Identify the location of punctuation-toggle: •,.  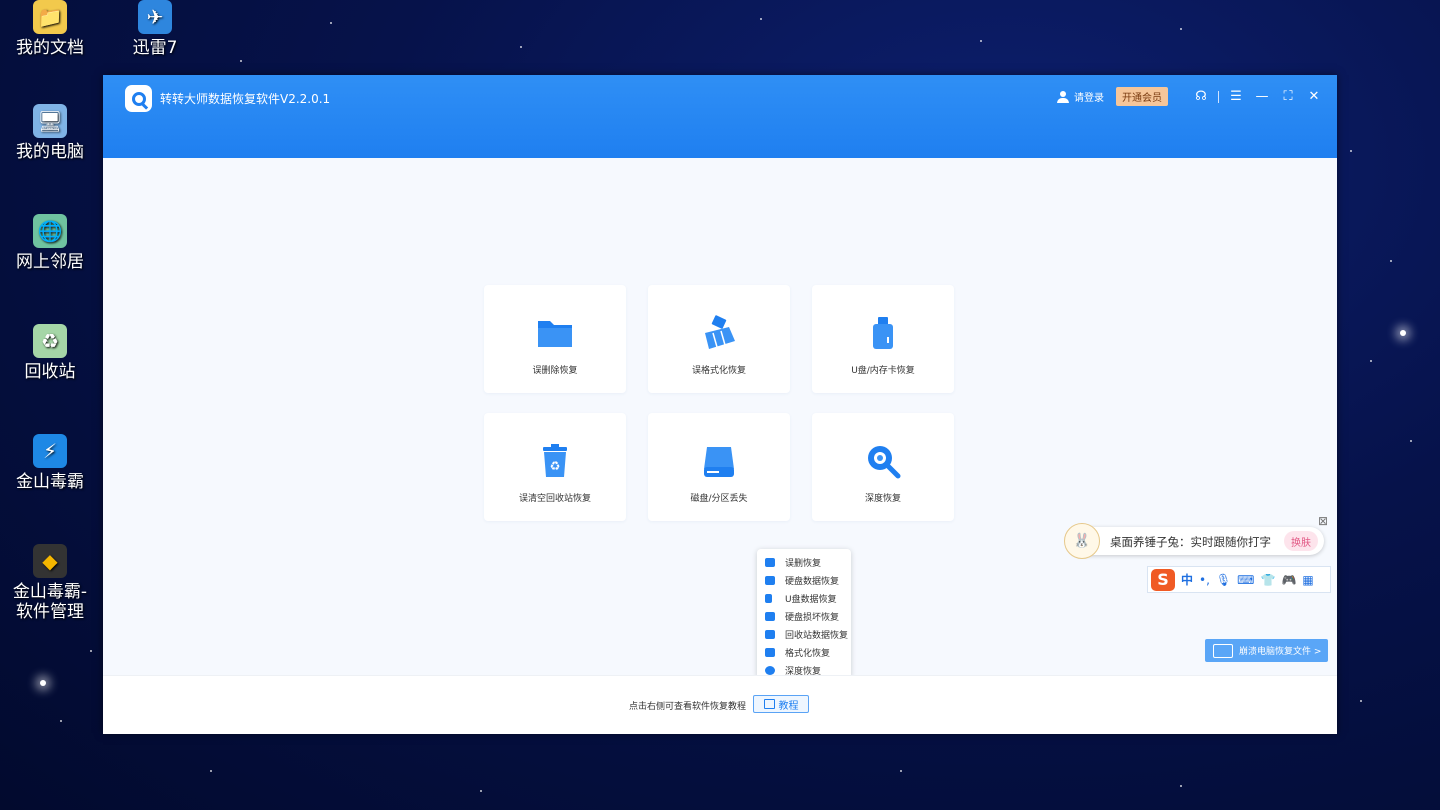
(1204, 580).